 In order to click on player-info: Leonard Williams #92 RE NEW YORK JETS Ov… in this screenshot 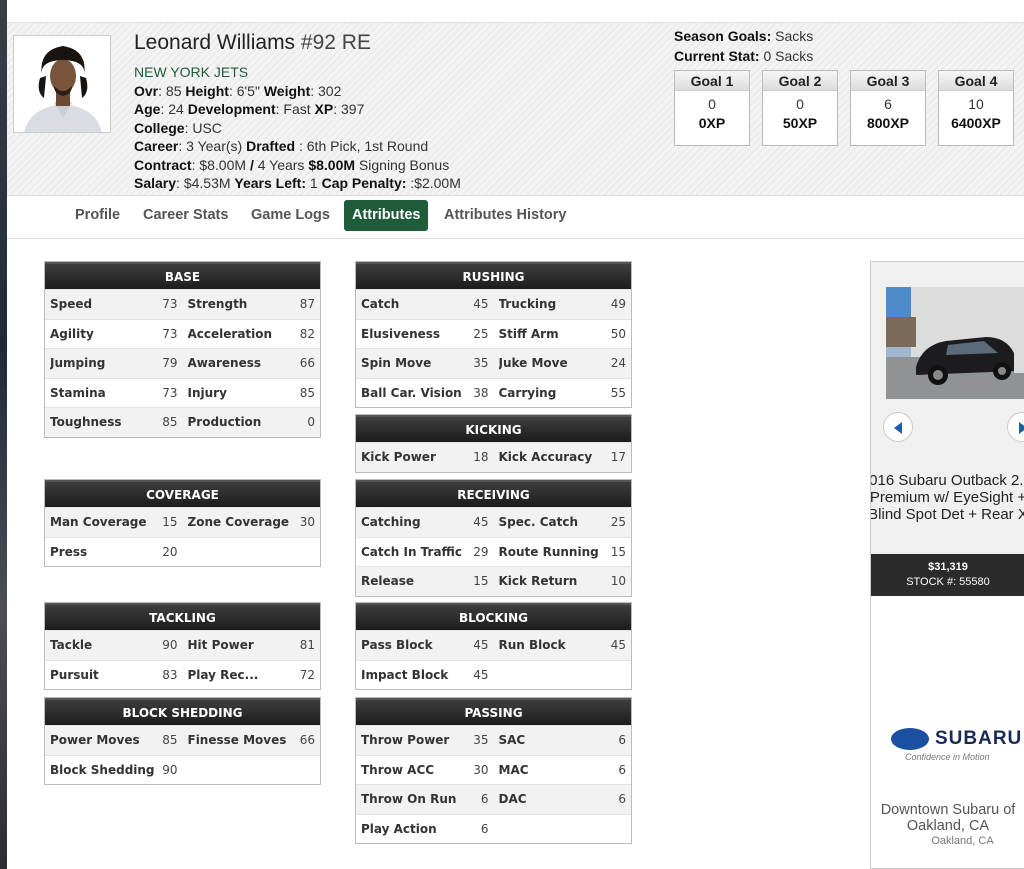, I will do `click(297, 112)`.